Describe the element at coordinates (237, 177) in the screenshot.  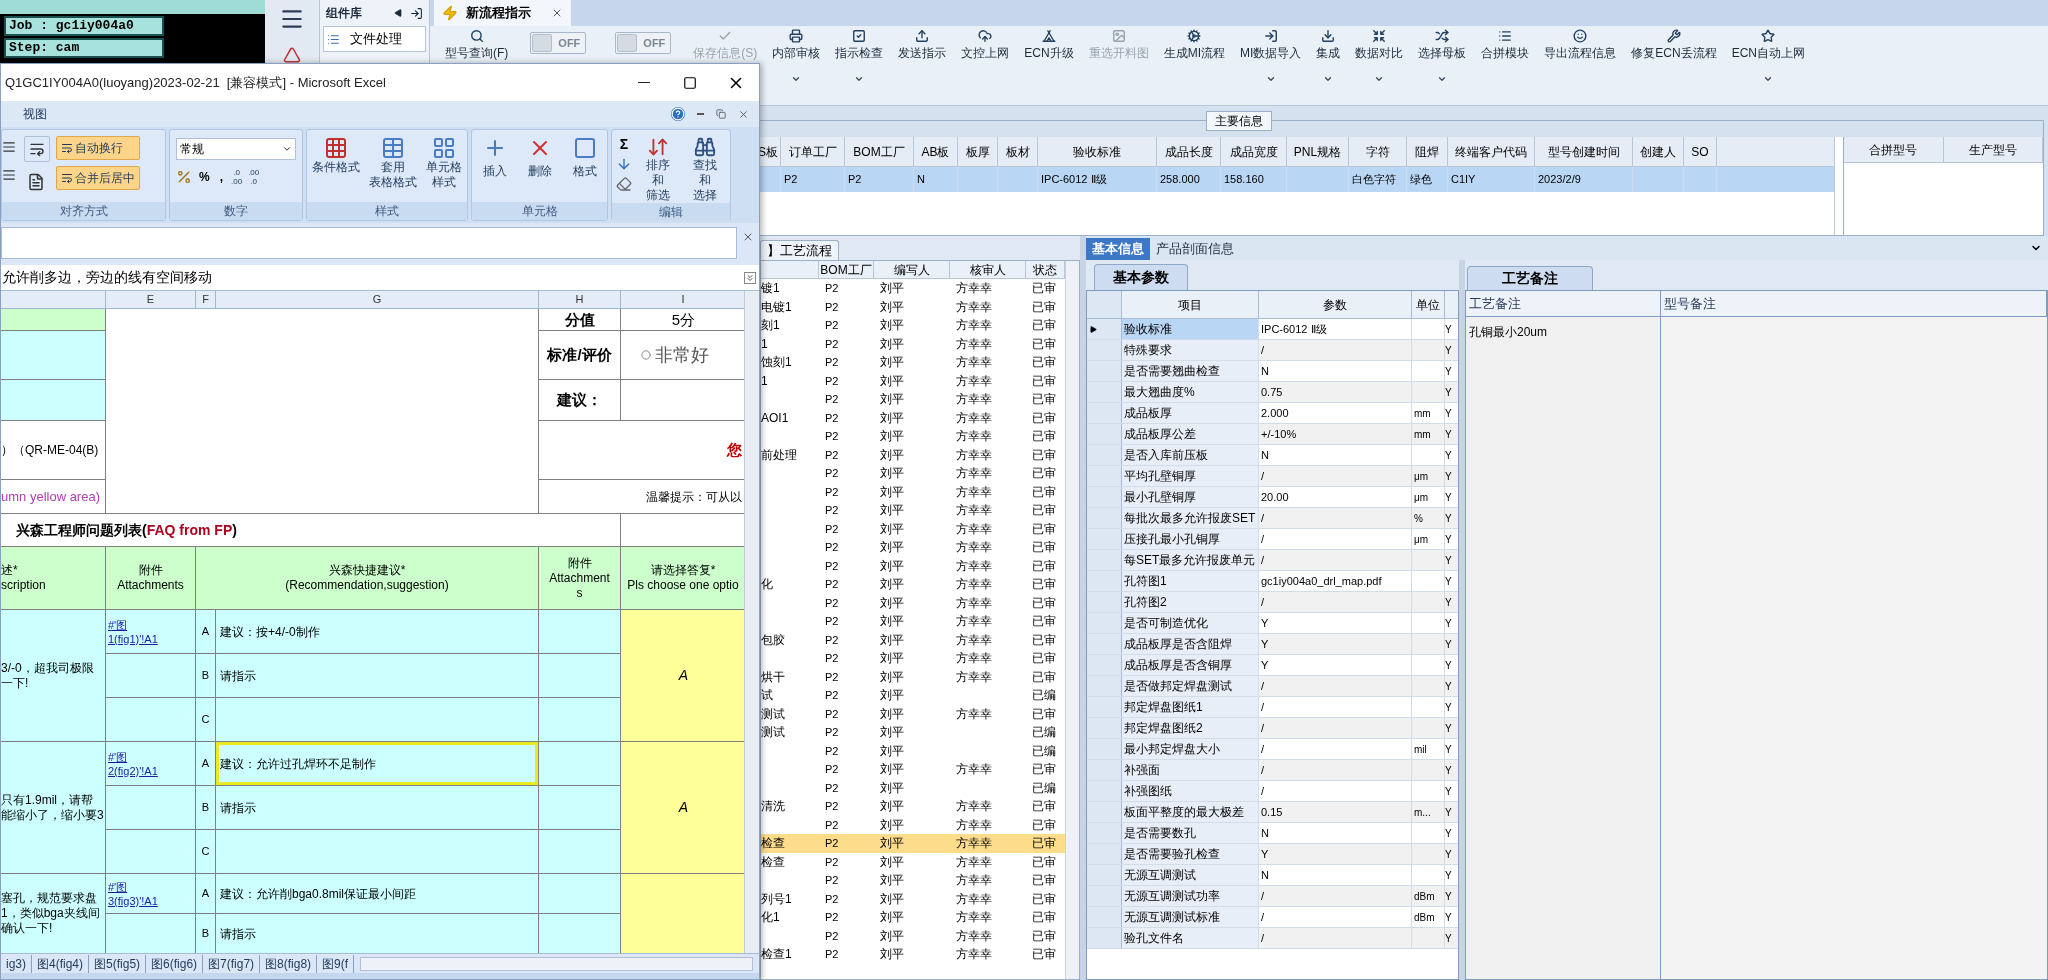
I see `decimal-button: .0 .00` at that location.